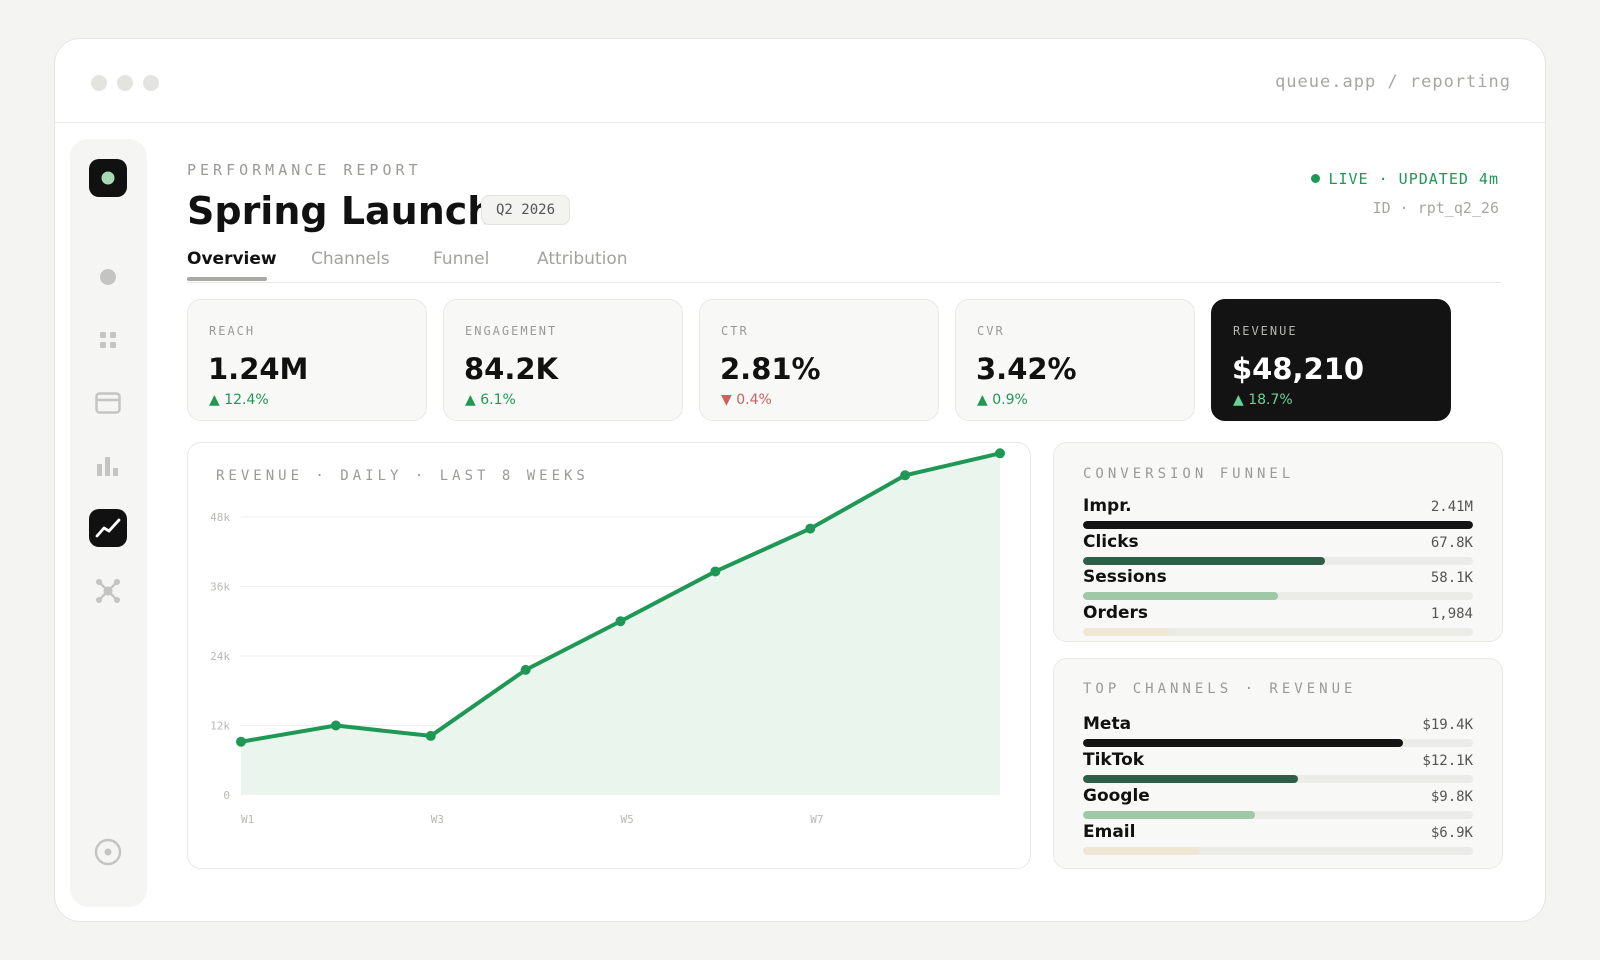  I want to click on page-title: Spring Launch, so click(341, 211).